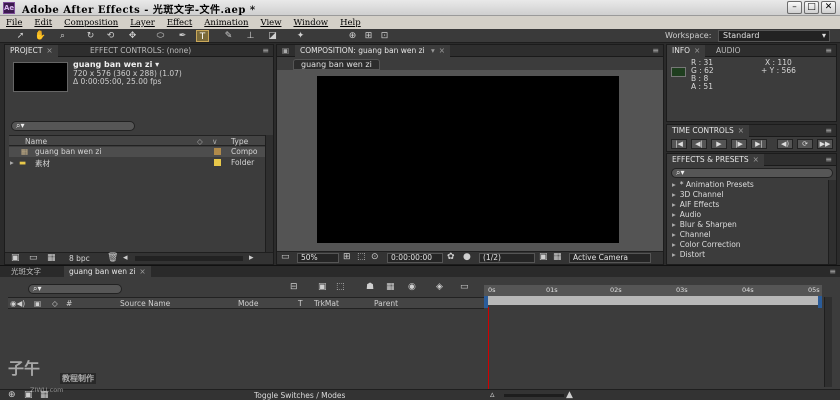  What do you see at coordinates (610, 258) in the screenshot?
I see `camera-view-dropdown: Active Camera` at bounding box center [610, 258].